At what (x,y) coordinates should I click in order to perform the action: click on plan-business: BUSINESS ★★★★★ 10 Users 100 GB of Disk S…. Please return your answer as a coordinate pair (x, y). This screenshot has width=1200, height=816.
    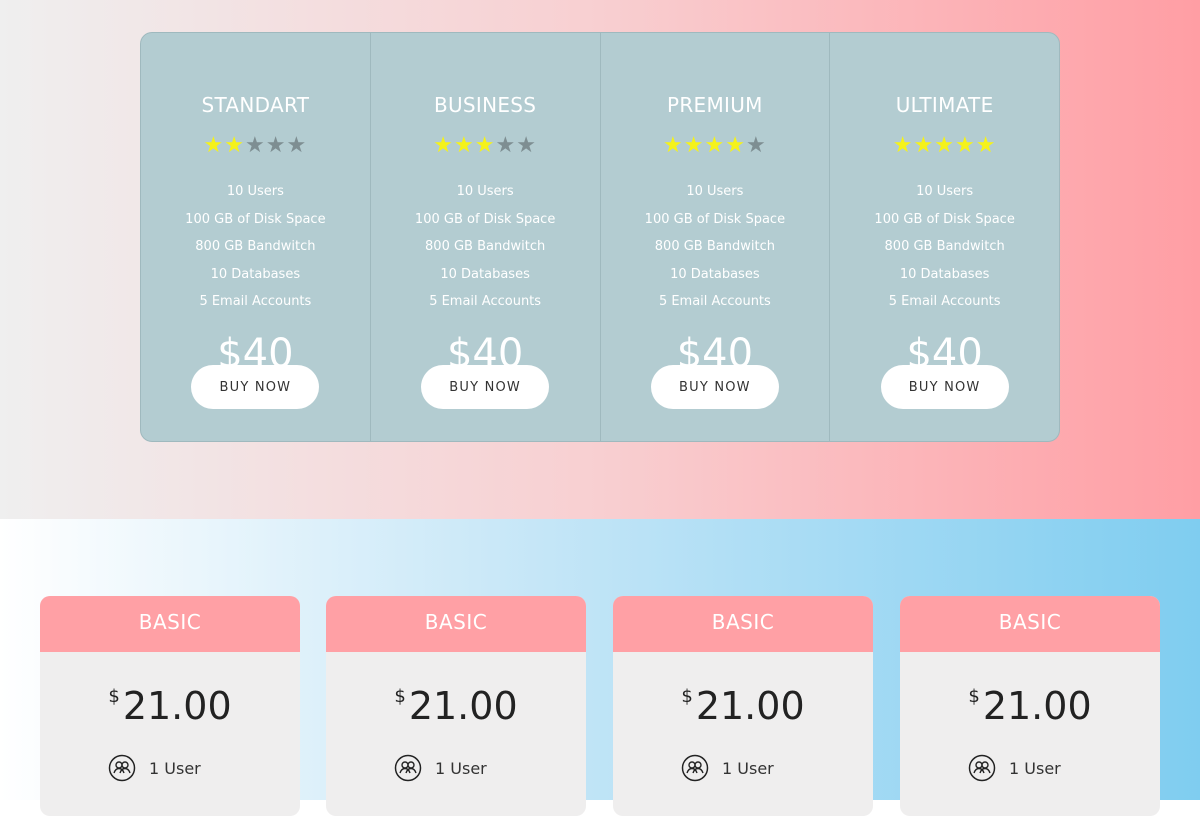
    Looking at the image, I should click on (486, 237).